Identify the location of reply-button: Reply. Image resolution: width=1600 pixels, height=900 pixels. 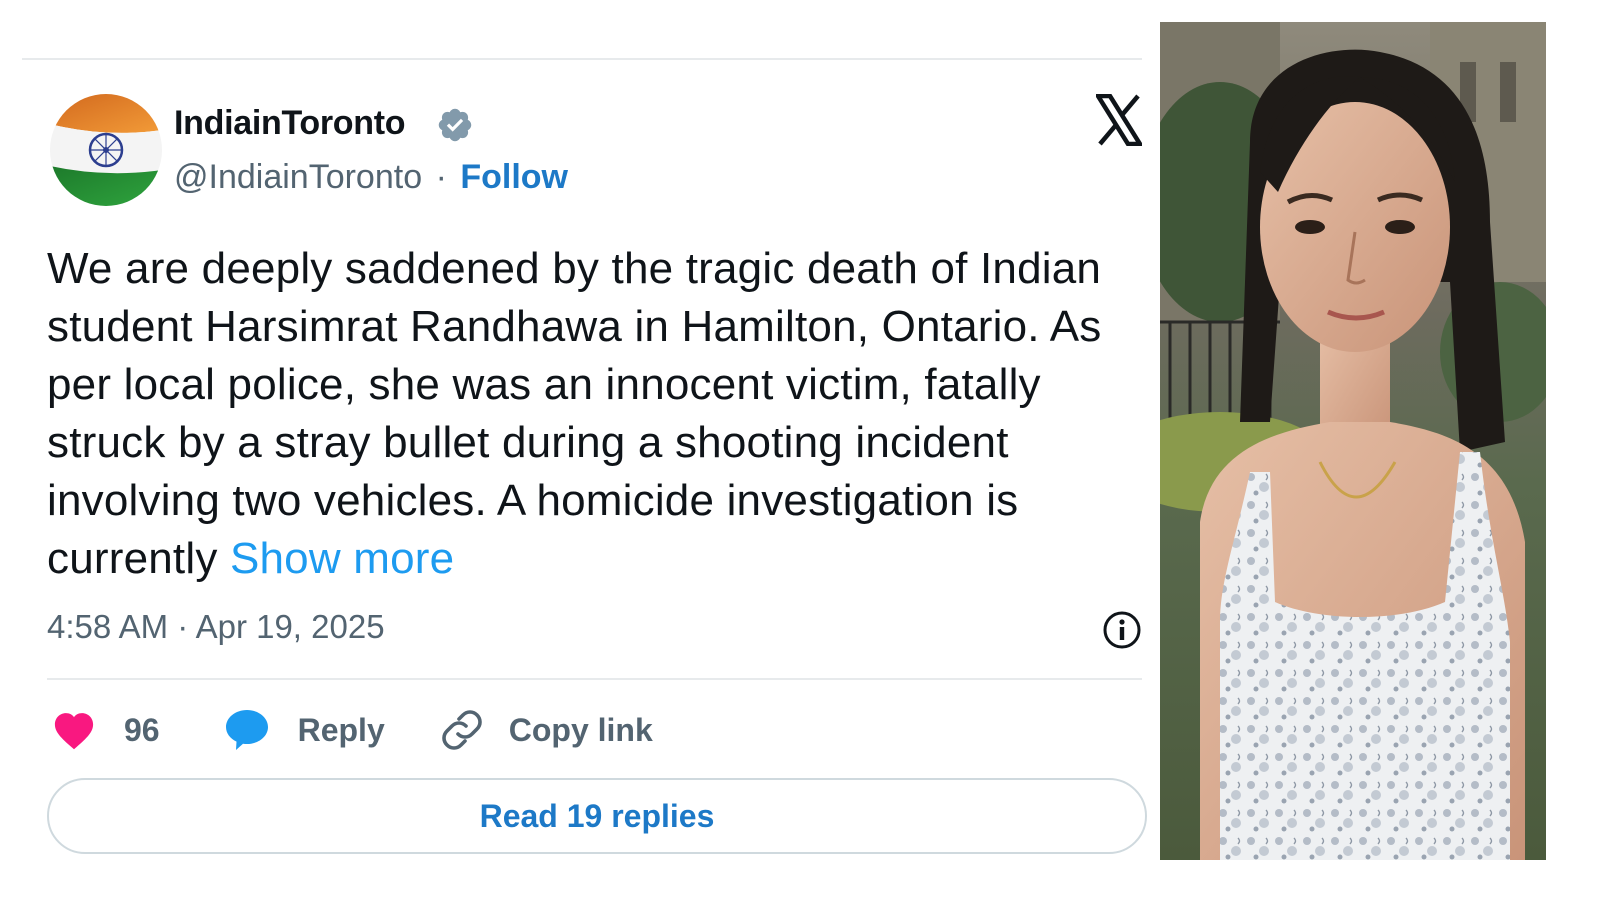
(332, 730).